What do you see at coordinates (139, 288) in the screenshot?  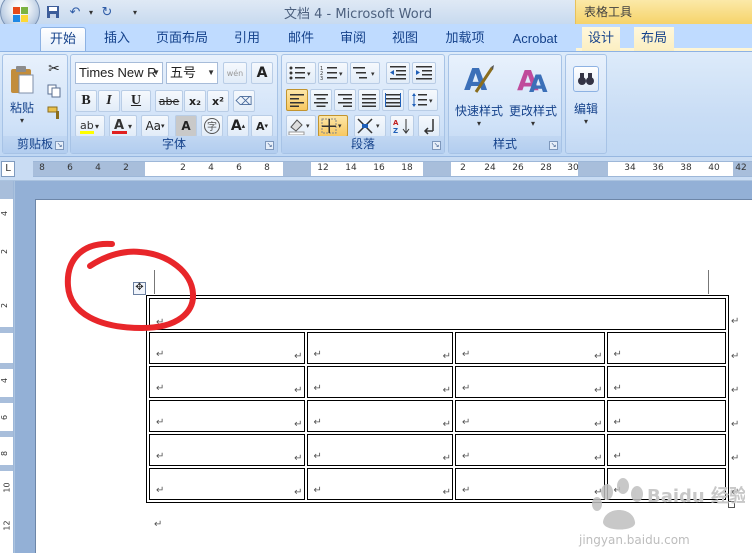 I see `table-move-handle-icon: ✥` at bounding box center [139, 288].